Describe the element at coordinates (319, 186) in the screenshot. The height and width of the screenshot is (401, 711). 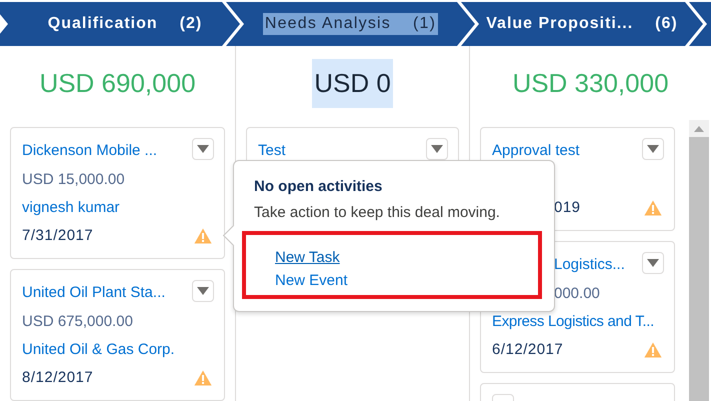
I see `popover-title: No open activities` at that location.